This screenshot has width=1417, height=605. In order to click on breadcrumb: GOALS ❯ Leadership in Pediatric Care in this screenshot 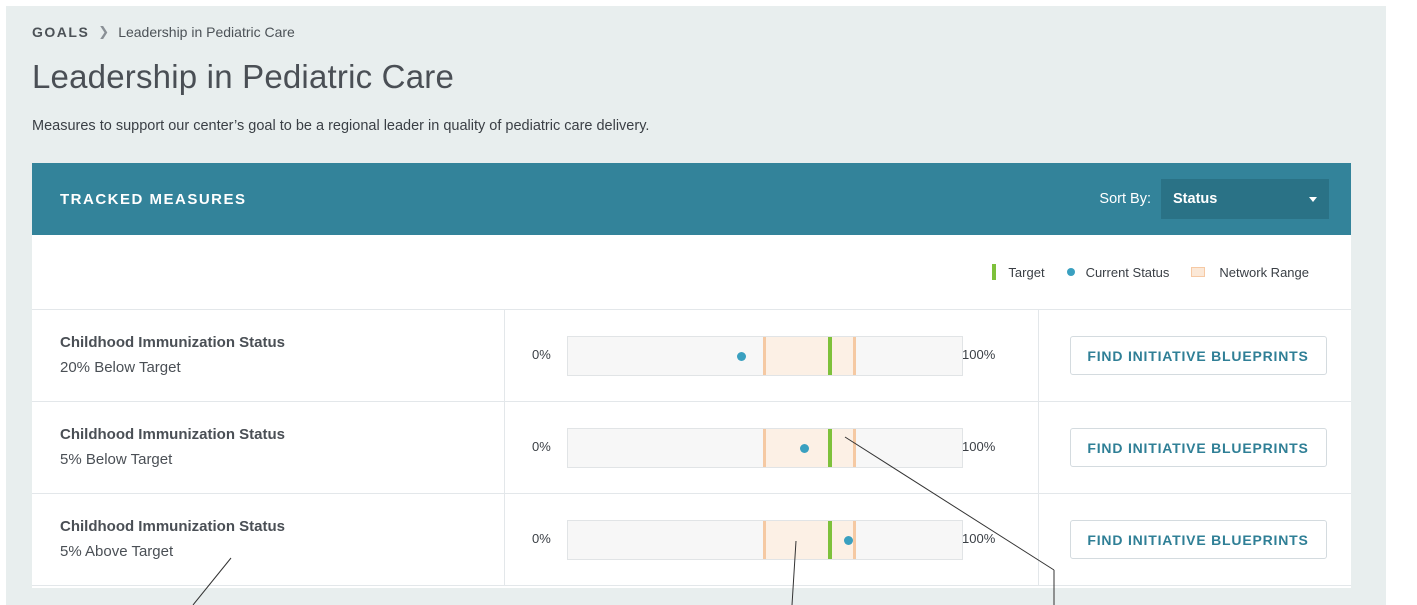, I will do `click(163, 32)`.